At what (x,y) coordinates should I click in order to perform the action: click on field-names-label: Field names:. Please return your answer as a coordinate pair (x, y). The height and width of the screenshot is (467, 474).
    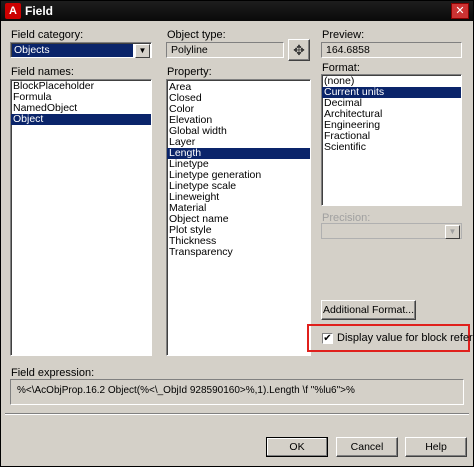
    Looking at the image, I should click on (42, 72).